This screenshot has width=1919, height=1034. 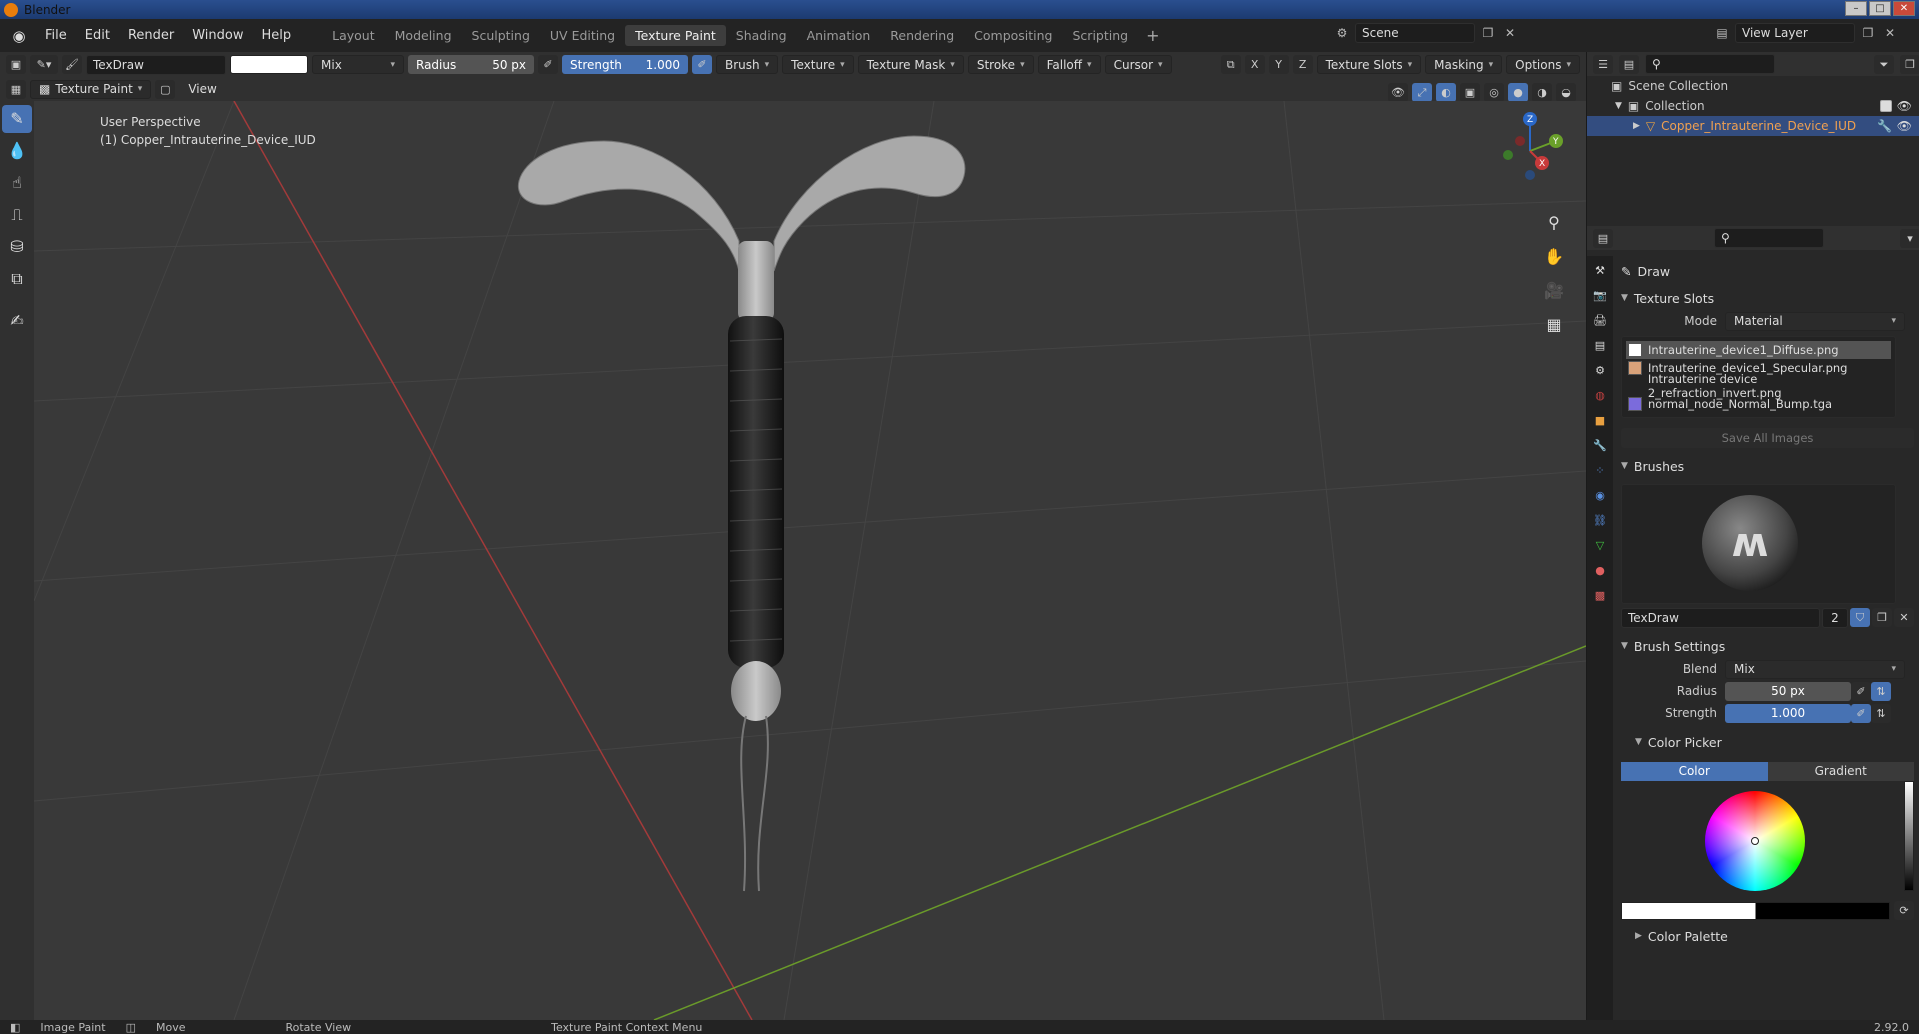 What do you see at coordinates (1600, 271) in the screenshot?
I see `tool-tab-icon: ⚒` at bounding box center [1600, 271].